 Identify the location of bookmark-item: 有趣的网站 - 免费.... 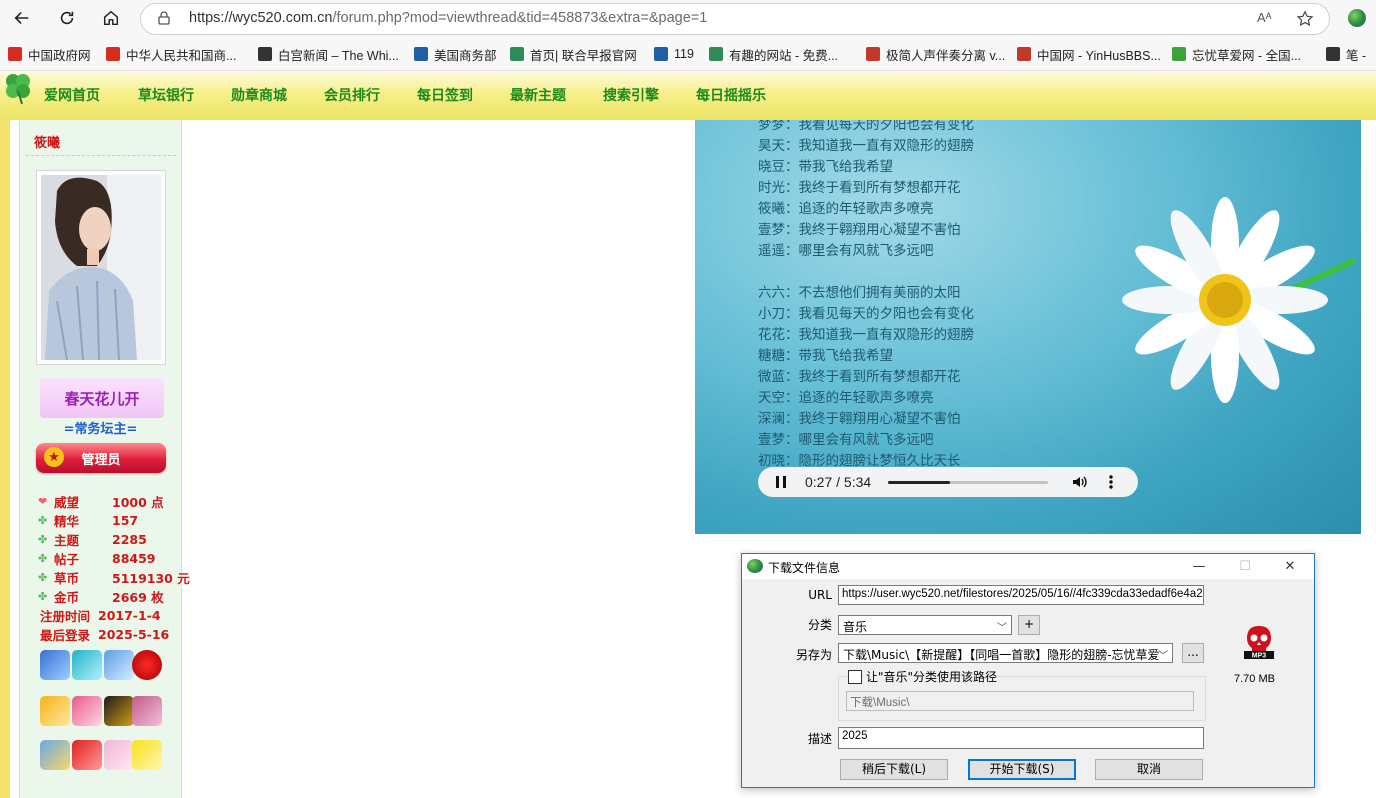
(773, 54).